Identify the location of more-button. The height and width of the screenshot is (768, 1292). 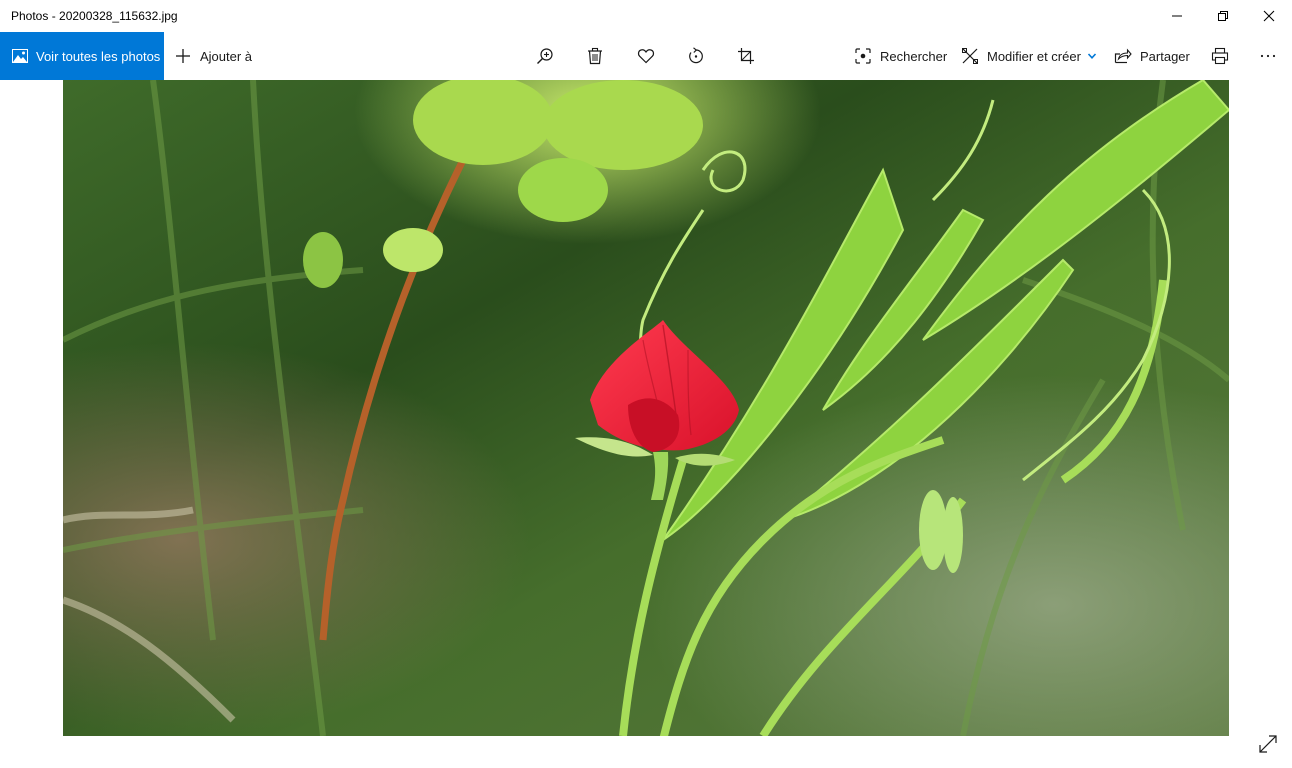
(1268, 56).